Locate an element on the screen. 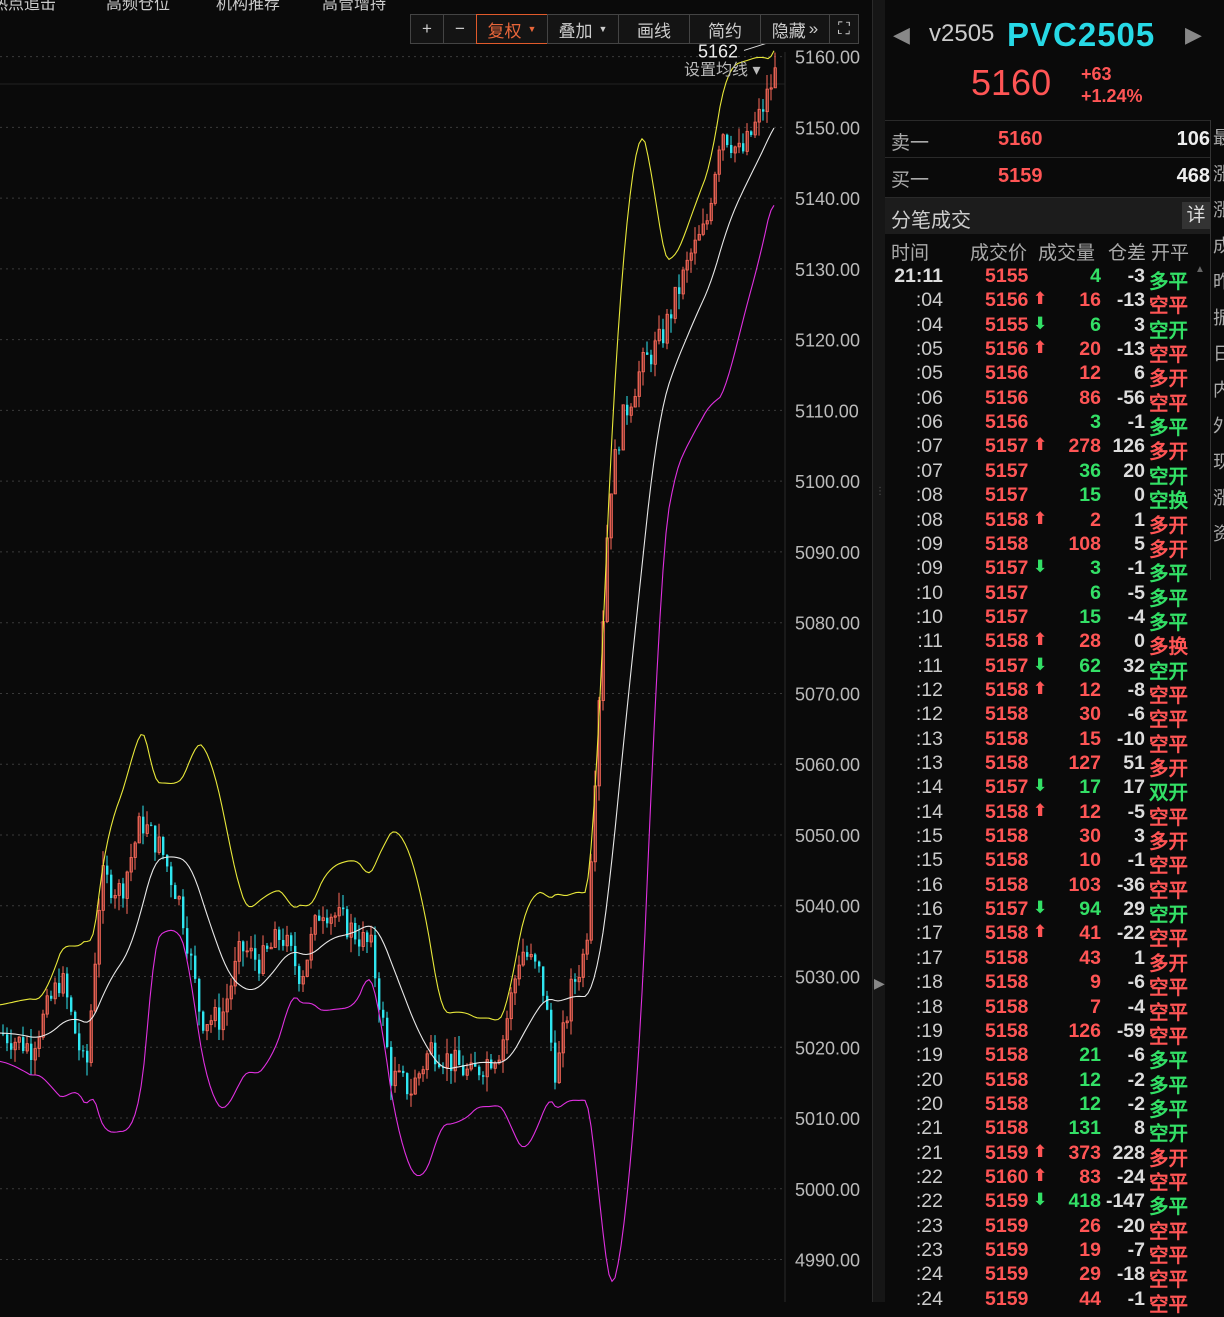 This screenshot has height=1317, width=1224. tick-volume: 7 is located at coordinates (1095, 1006).